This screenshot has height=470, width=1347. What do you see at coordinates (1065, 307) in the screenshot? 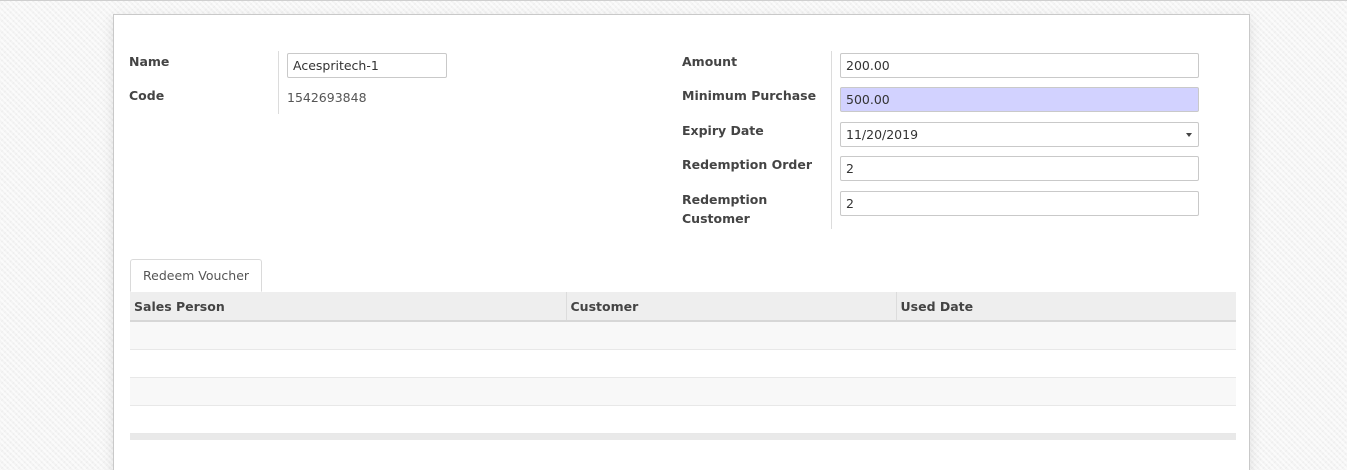
I see `column-header-used-date: Used Date` at bounding box center [1065, 307].